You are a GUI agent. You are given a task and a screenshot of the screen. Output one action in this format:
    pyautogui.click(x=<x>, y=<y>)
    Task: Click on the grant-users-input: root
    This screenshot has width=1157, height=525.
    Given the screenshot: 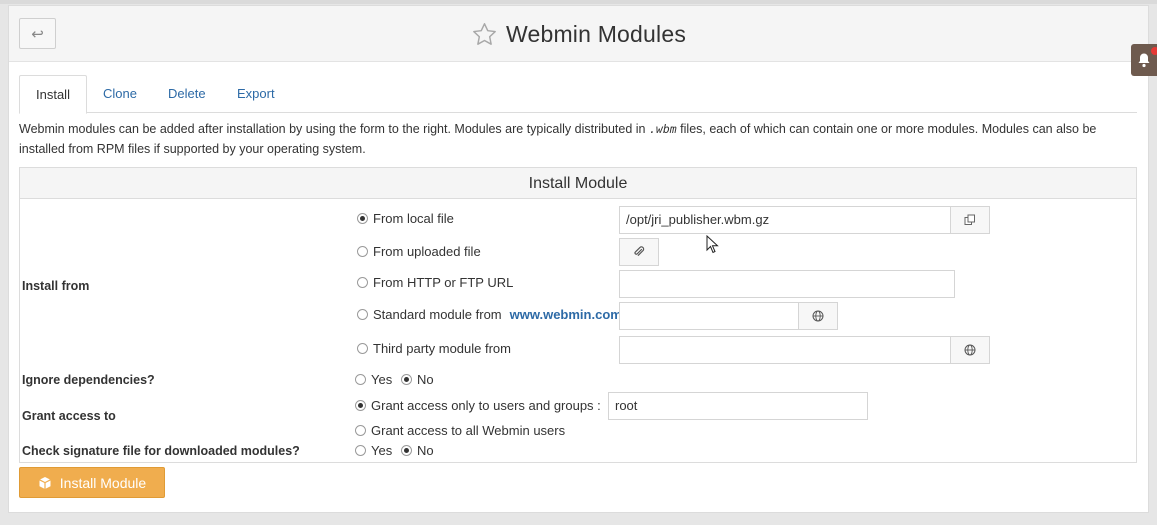 What is the action you would take?
    pyautogui.click(x=738, y=406)
    